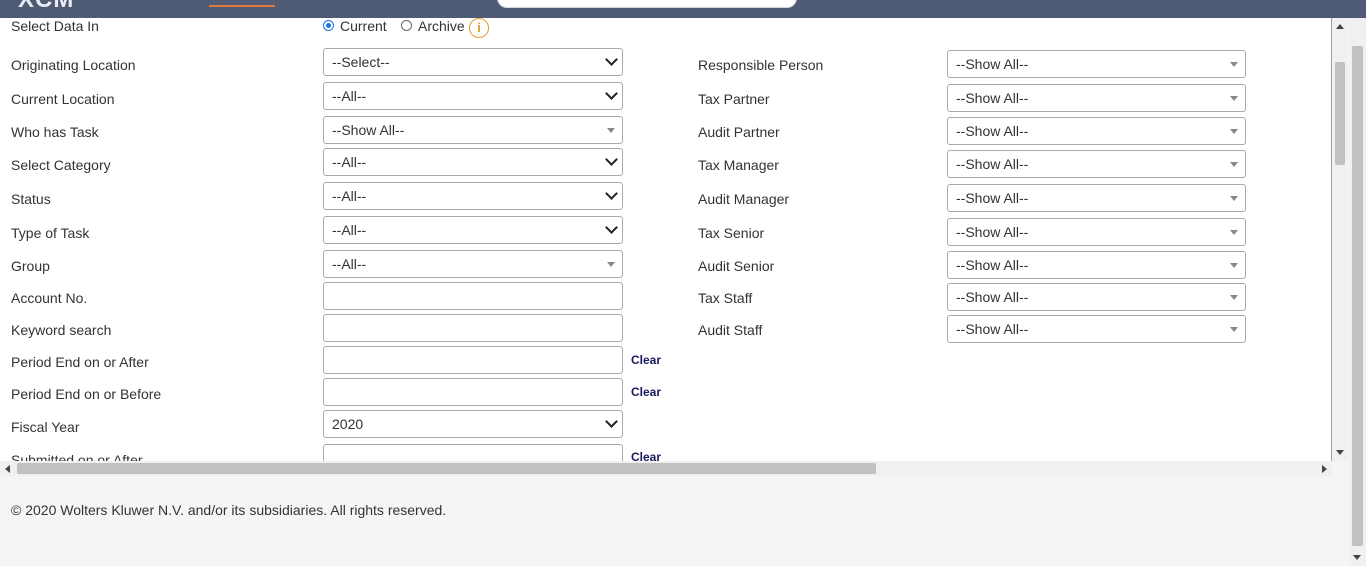 Image resolution: width=1366 pixels, height=566 pixels. What do you see at coordinates (683, 9) in the screenshot?
I see `top-nav-bar: XCM` at bounding box center [683, 9].